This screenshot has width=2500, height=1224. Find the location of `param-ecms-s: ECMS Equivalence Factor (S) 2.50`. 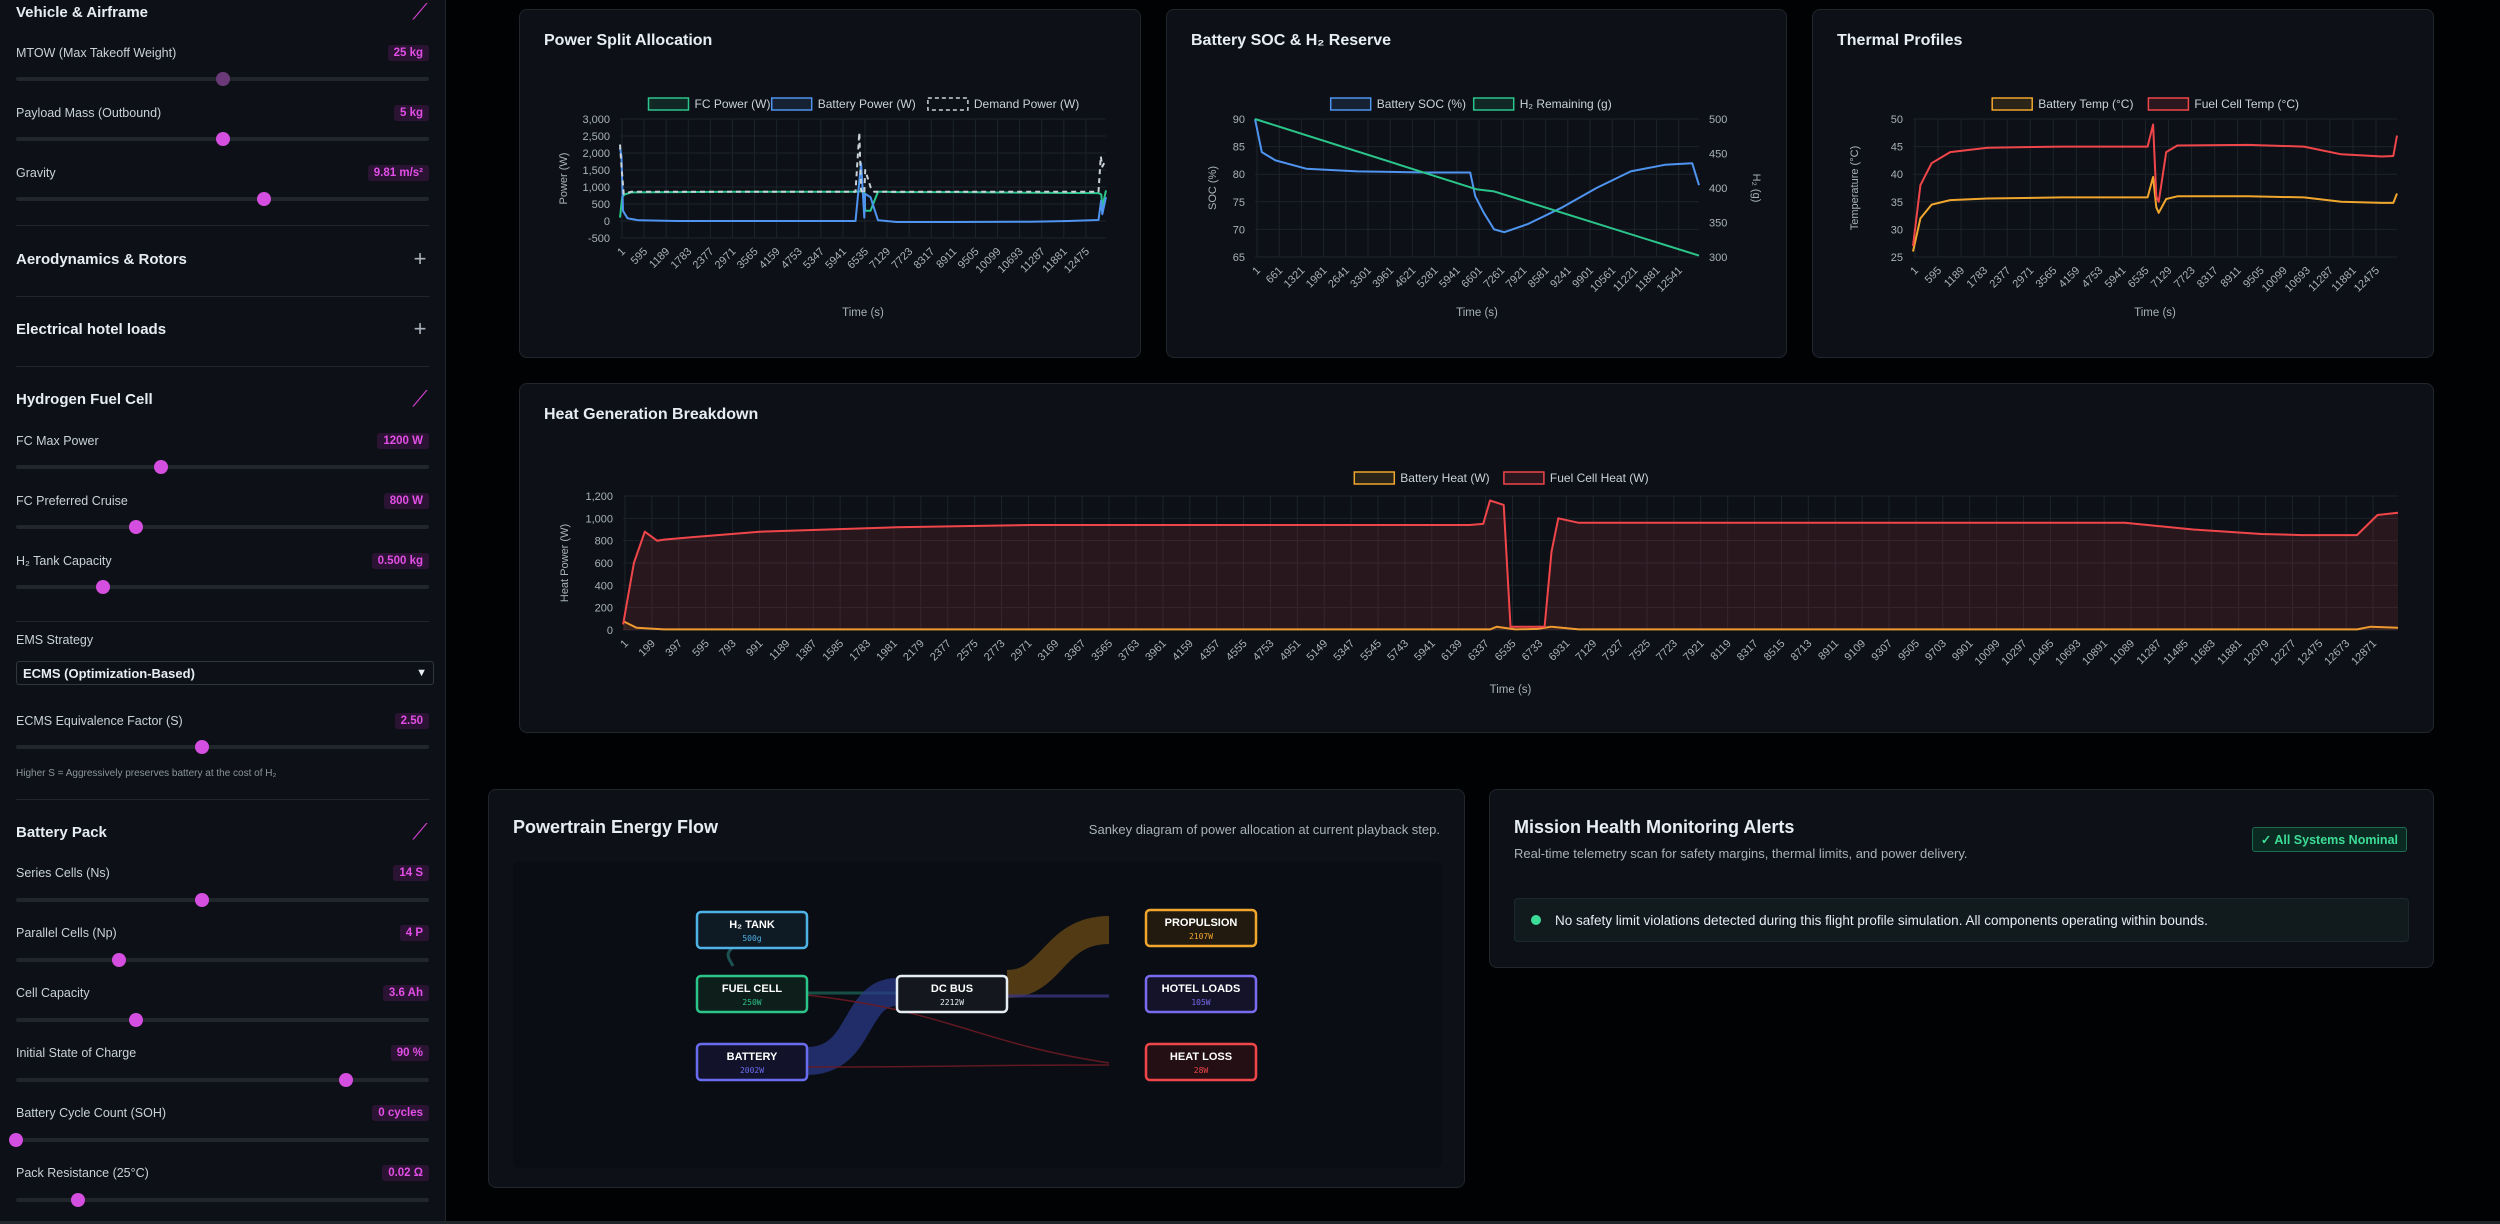

param-ecms-s: ECMS Equivalence Factor (S) 2.50 is located at coordinates (222, 733).